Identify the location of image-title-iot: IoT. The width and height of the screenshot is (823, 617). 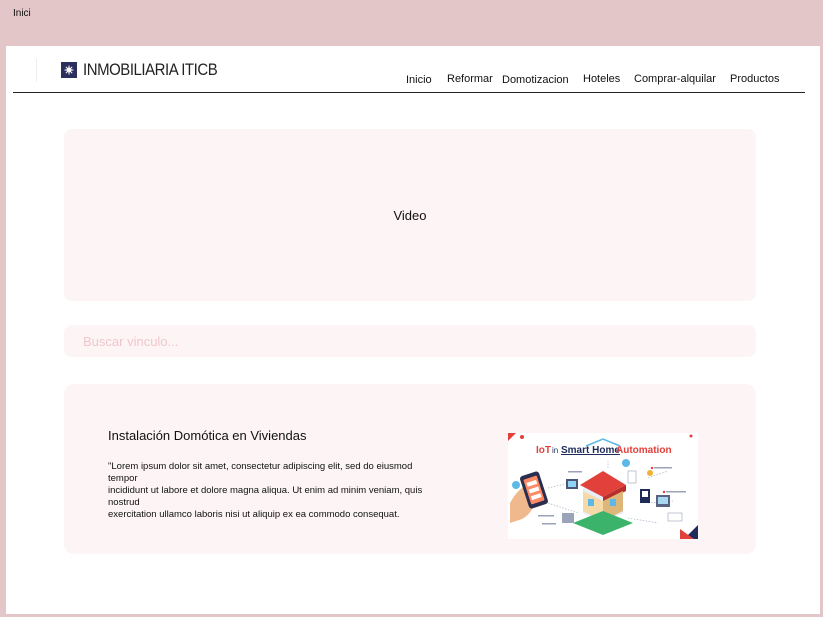
(543, 450).